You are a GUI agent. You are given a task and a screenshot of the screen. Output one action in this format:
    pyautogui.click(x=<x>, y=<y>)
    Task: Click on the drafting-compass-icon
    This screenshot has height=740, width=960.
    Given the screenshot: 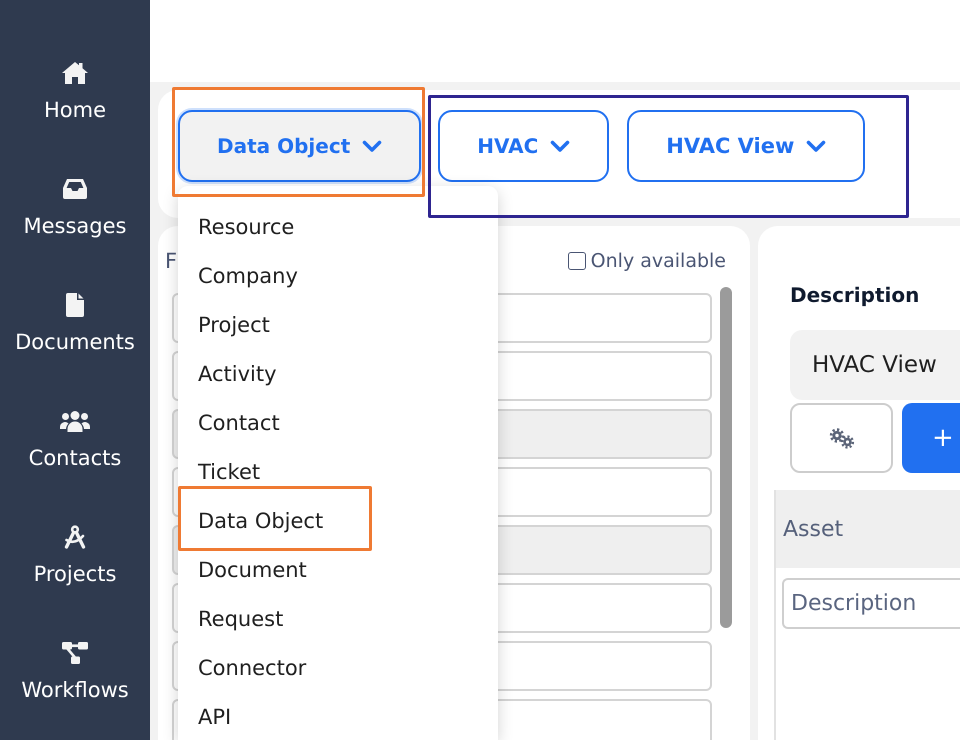 What is the action you would take?
    pyautogui.click(x=74, y=537)
    